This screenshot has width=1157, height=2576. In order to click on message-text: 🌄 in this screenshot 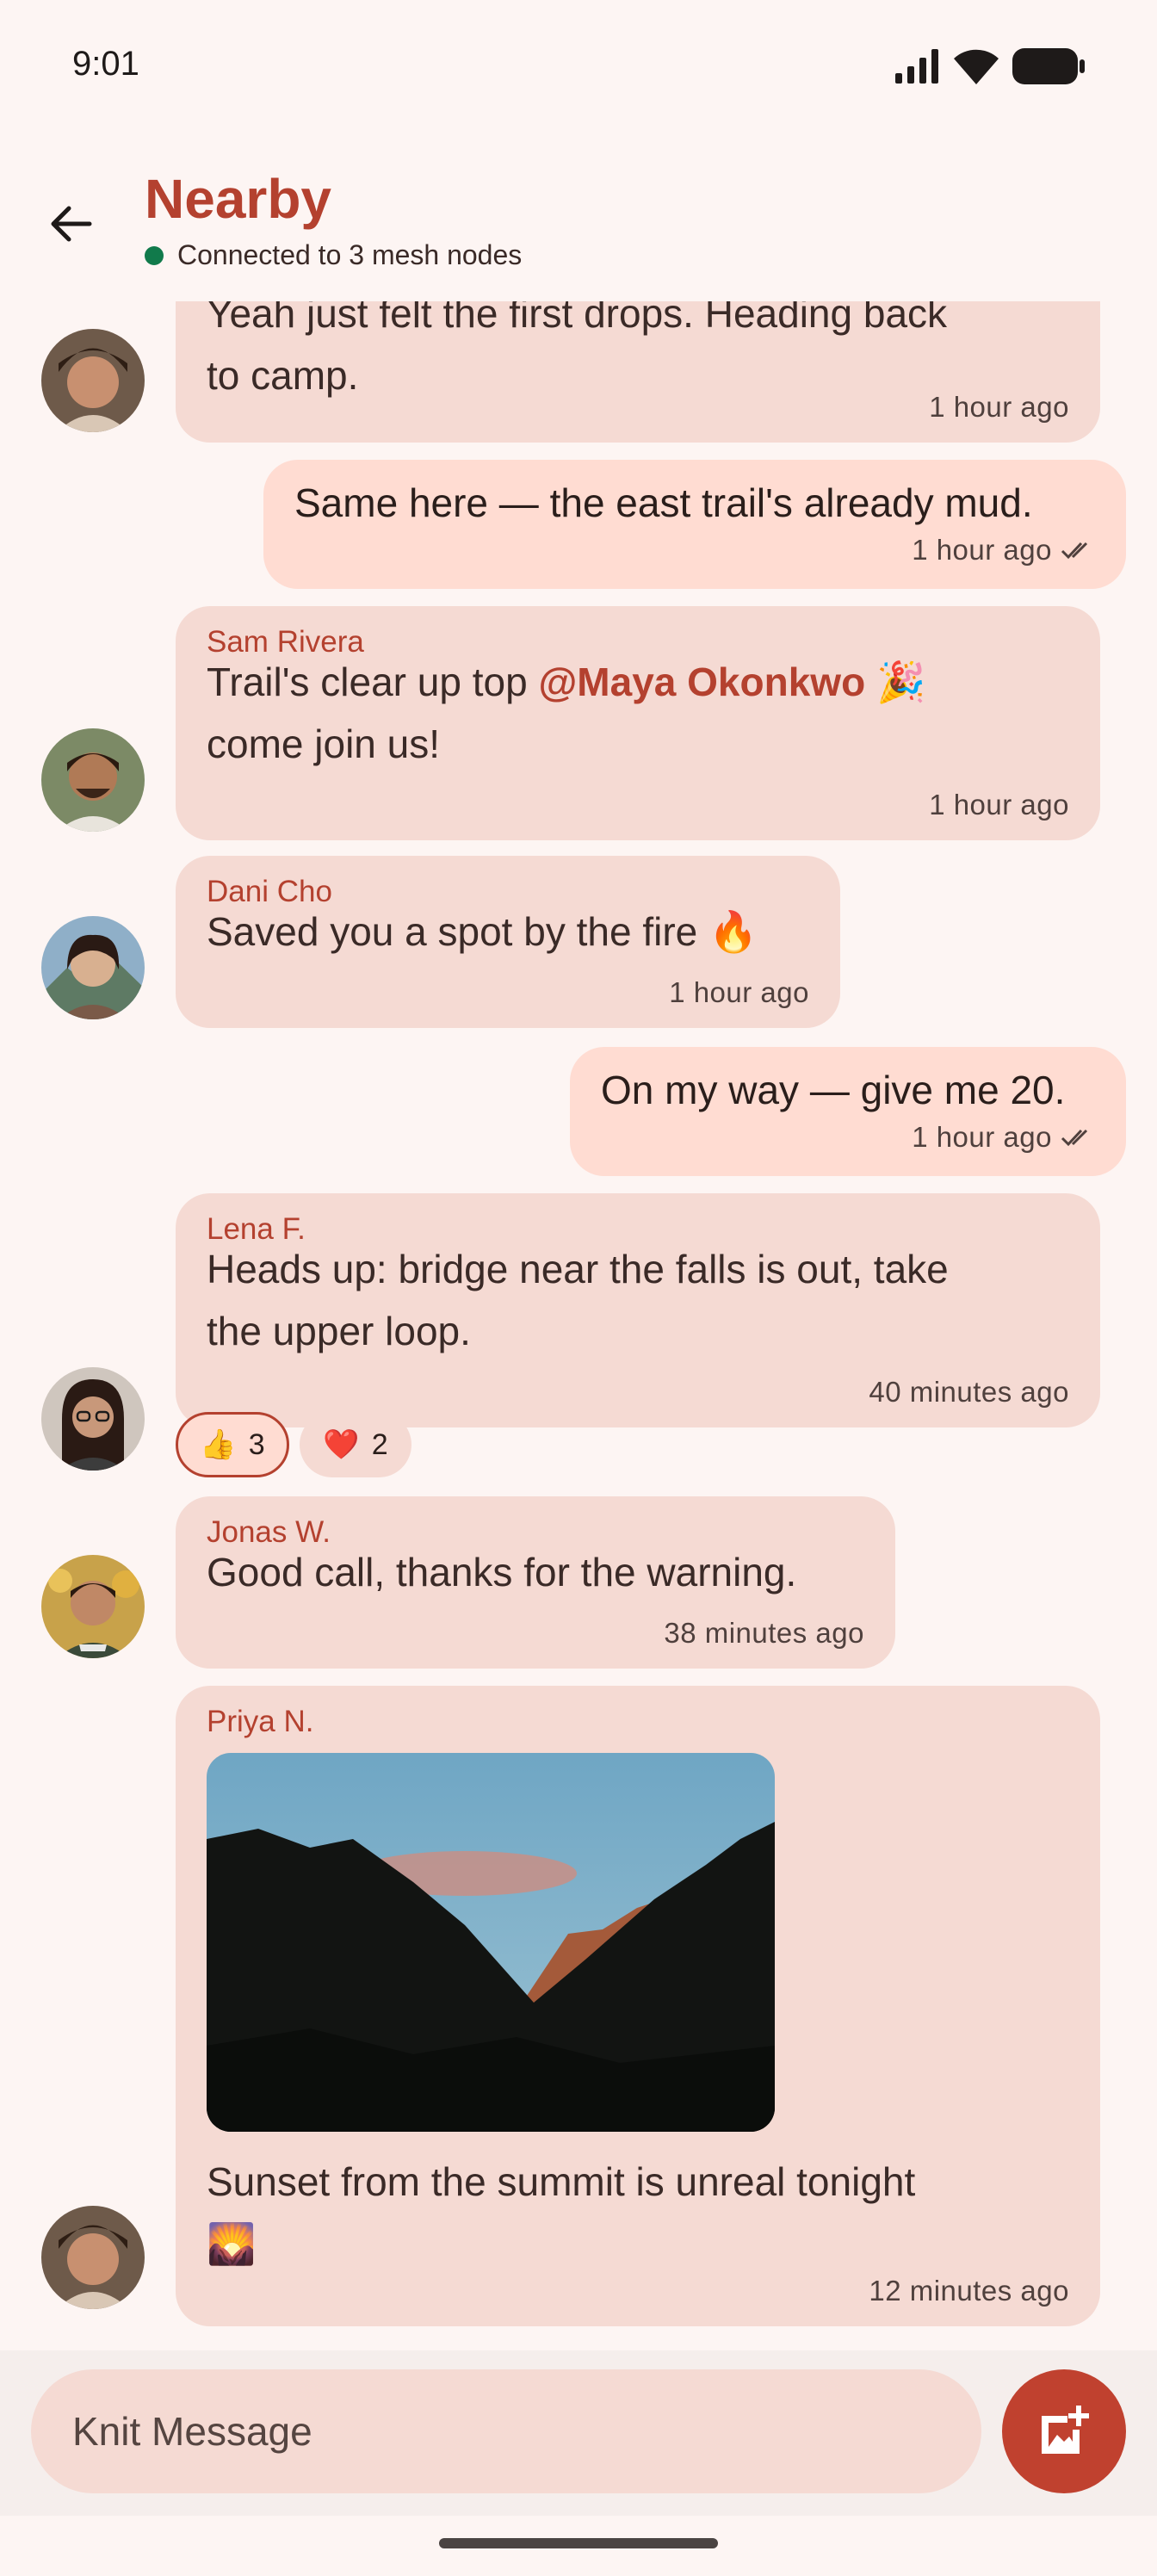, I will do `click(232, 2243)`.